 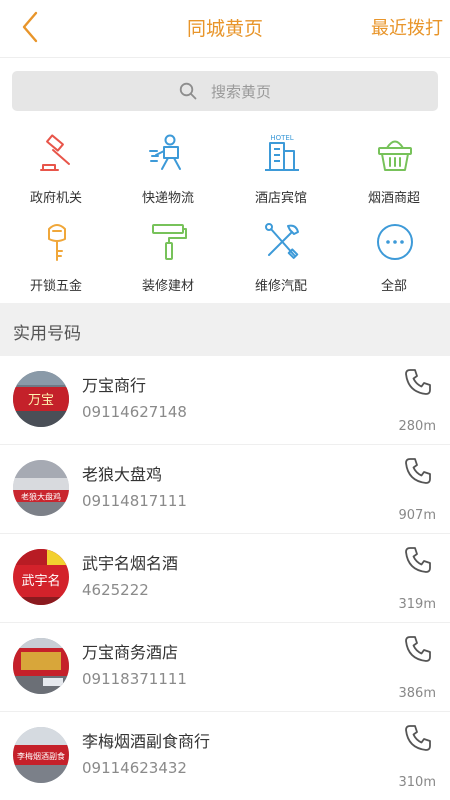 I want to click on listing-distance: 310m, so click(x=417, y=782).